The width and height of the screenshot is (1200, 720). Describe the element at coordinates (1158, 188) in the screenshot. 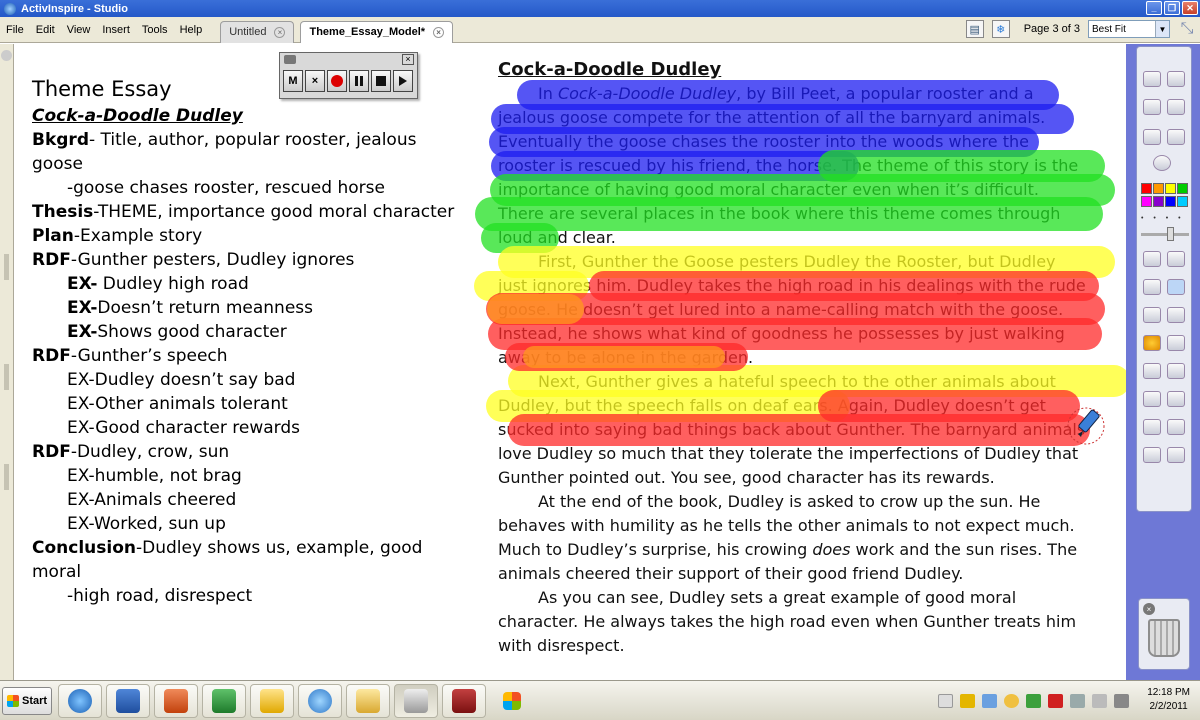

I see `color-swatch-orange` at that location.